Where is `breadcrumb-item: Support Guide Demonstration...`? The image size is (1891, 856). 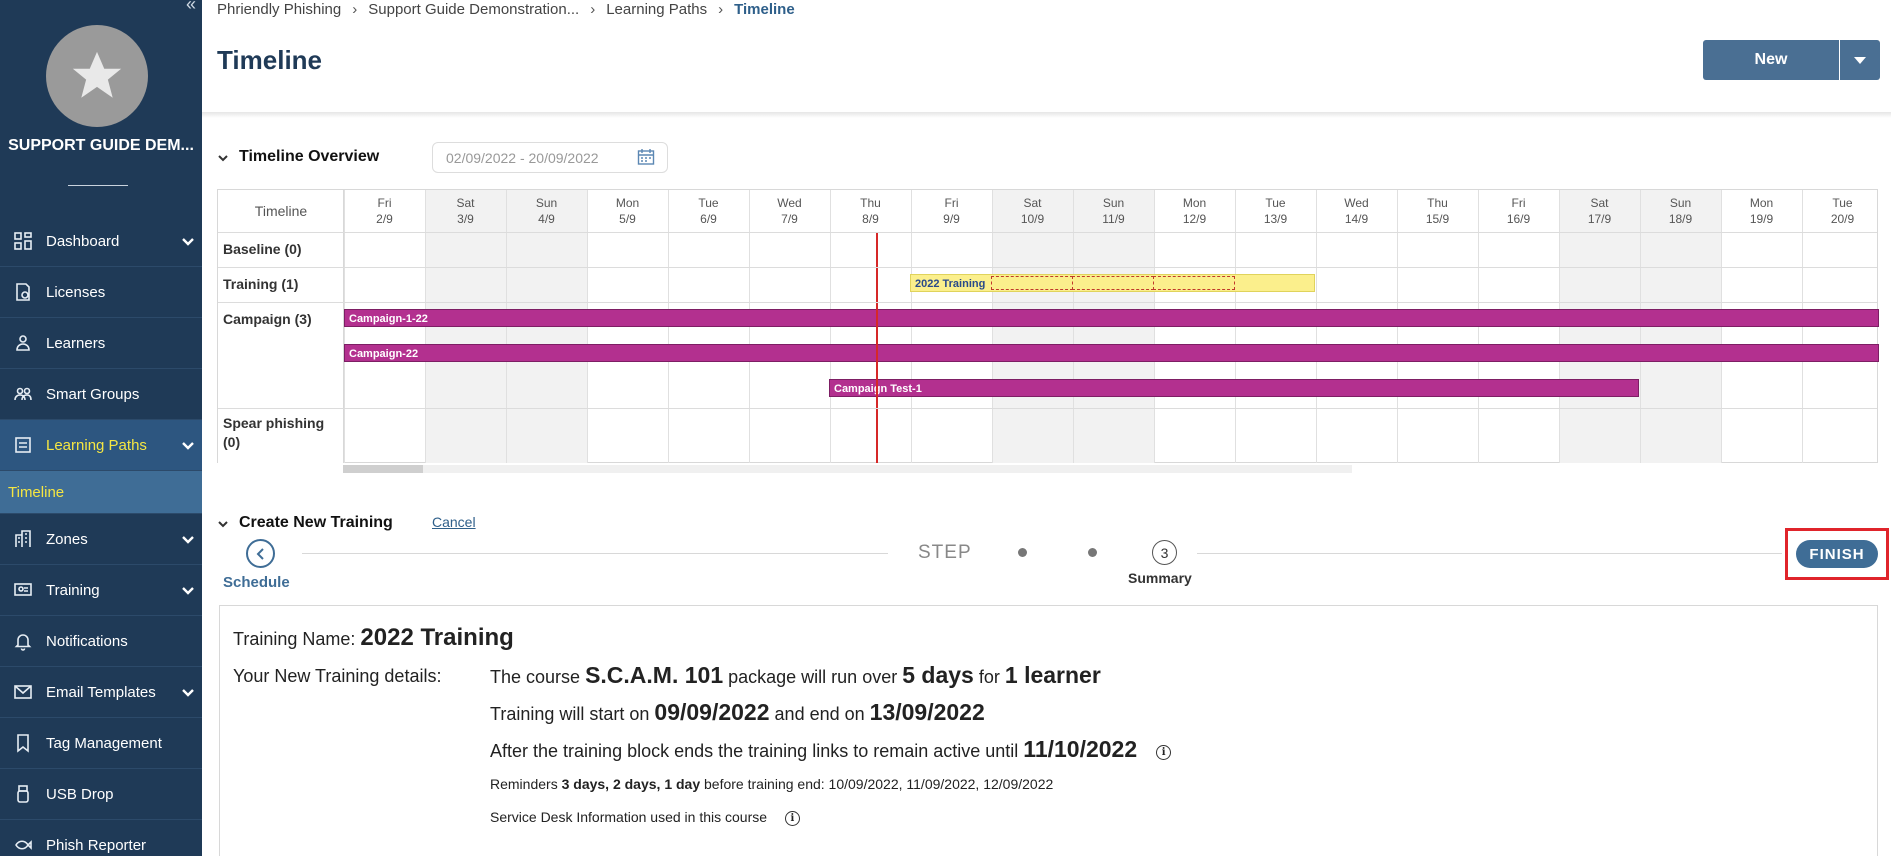 breadcrumb-item: Support Guide Demonstration... is located at coordinates (473, 9).